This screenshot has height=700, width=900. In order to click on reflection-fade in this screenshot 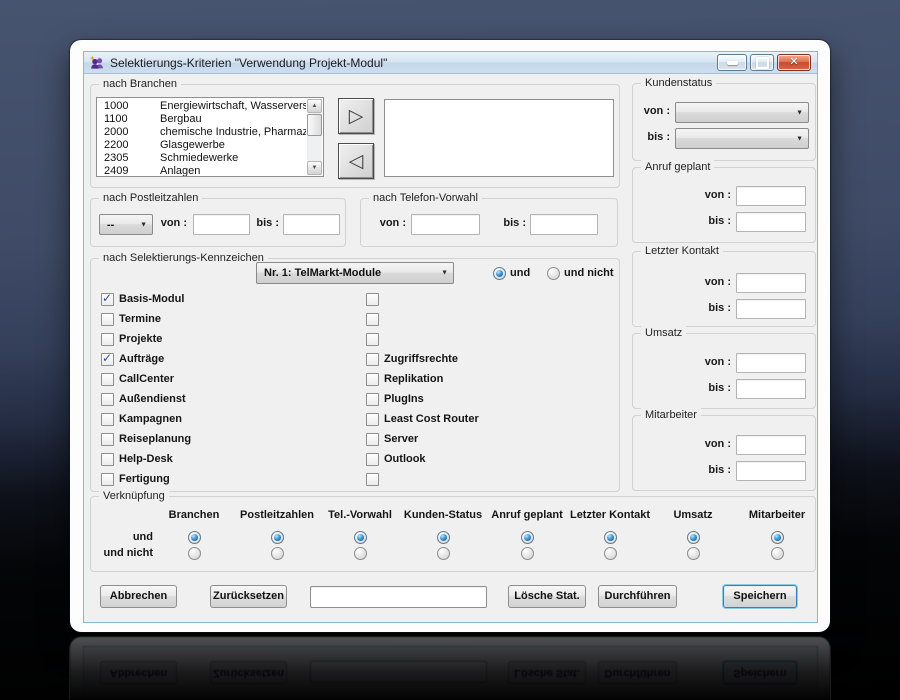, I will do `click(450, 668)`.